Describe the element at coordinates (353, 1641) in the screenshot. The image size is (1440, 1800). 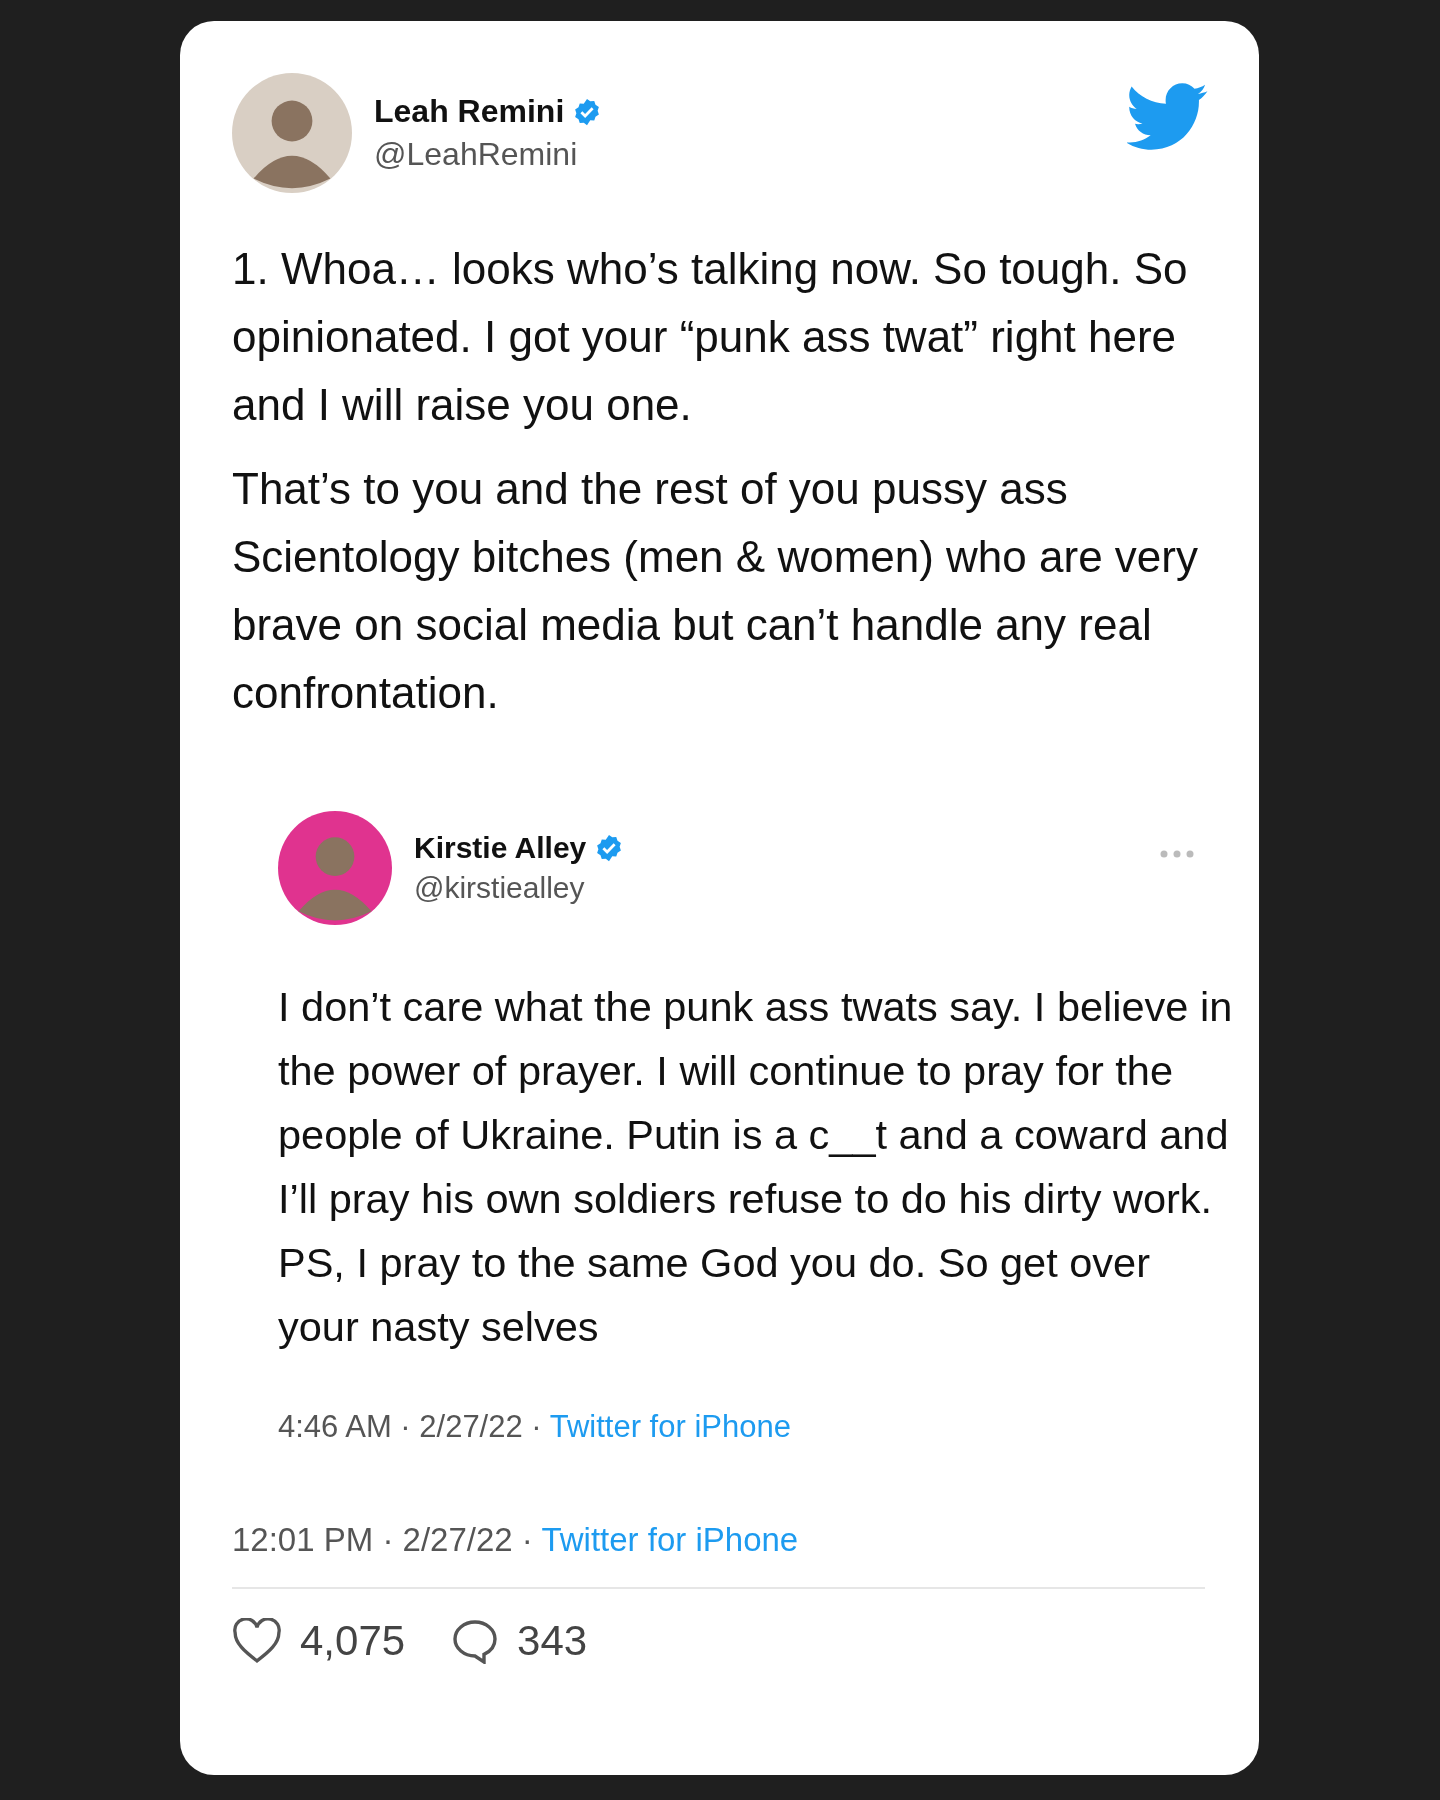
I see `like-count: 4,075` at that location.